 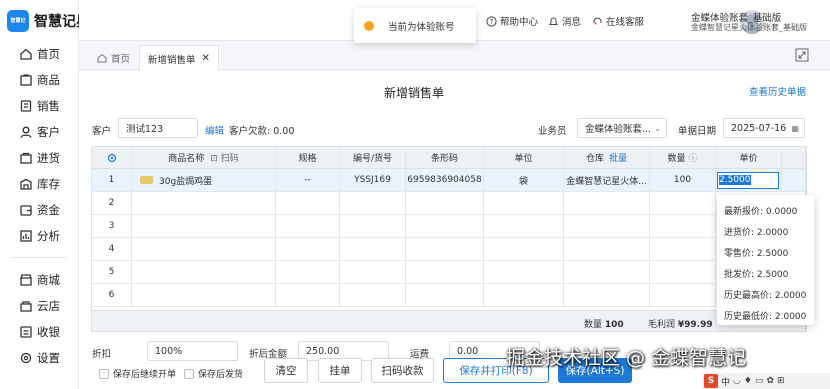 What do you see at coordinates (735, 180) in the screenshot?
I see `price-value: 2.5000` at bounding box center [735, 180].